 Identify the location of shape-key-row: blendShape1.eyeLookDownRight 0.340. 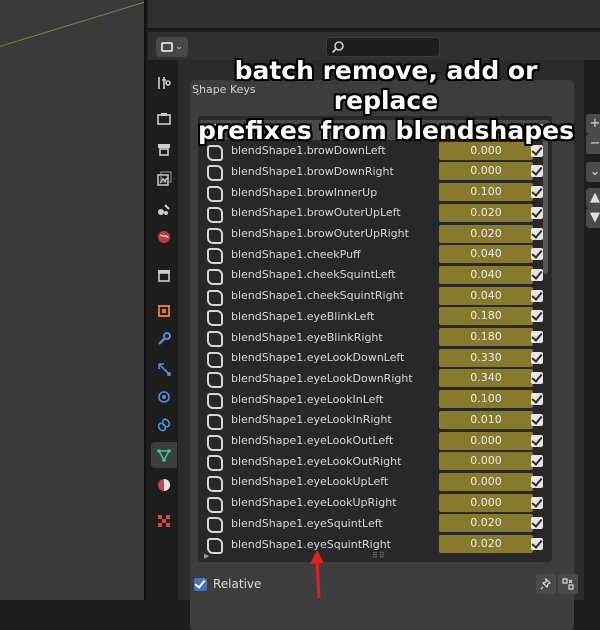
(375, 378).